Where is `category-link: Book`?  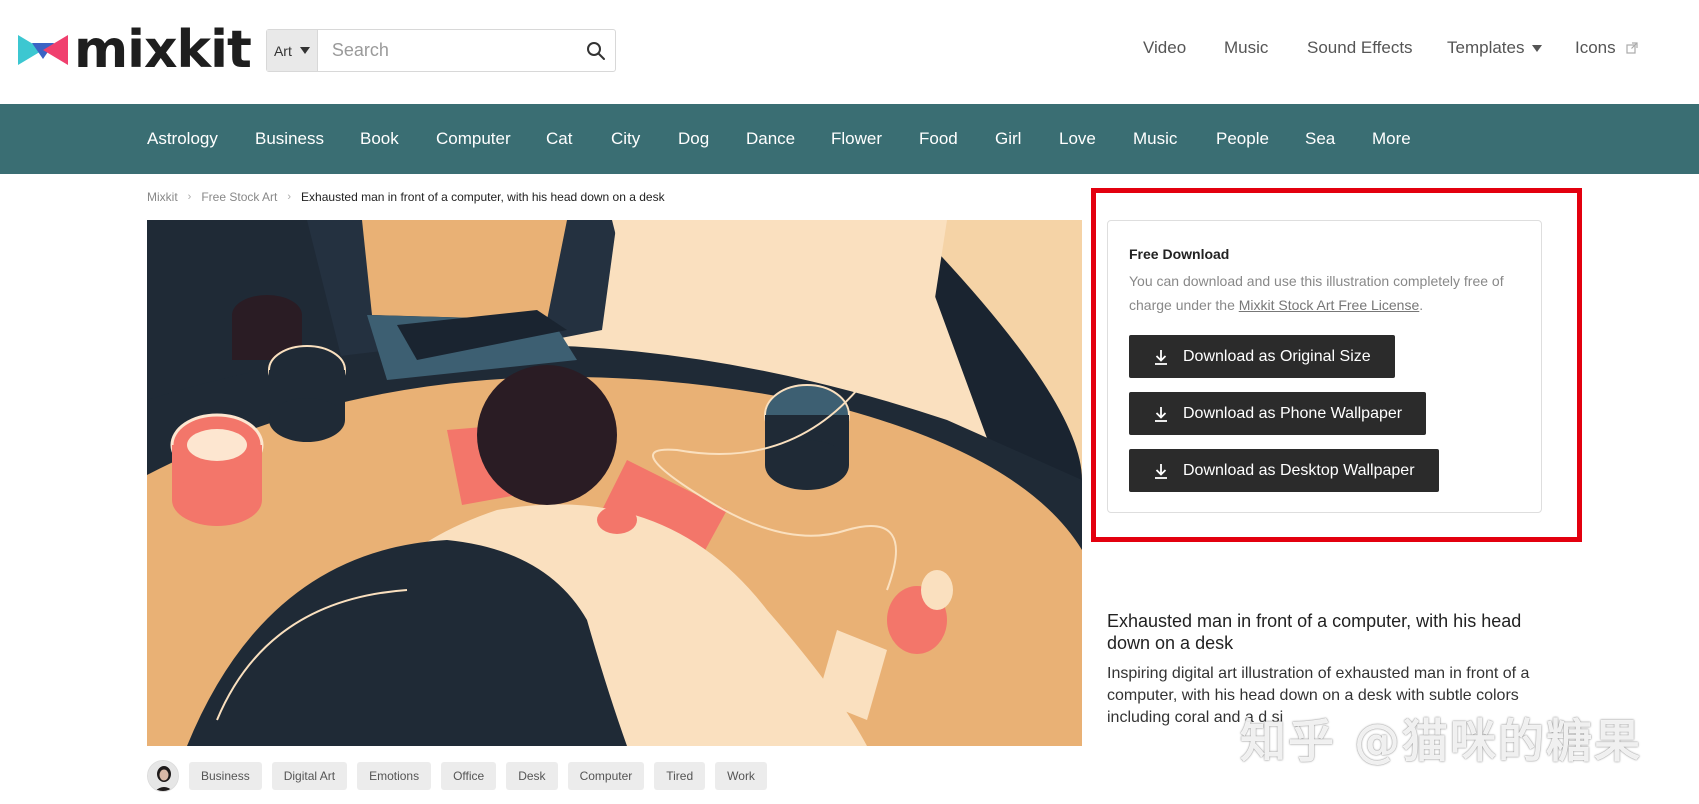
category-link: Book is located at coordinates (379, 139).